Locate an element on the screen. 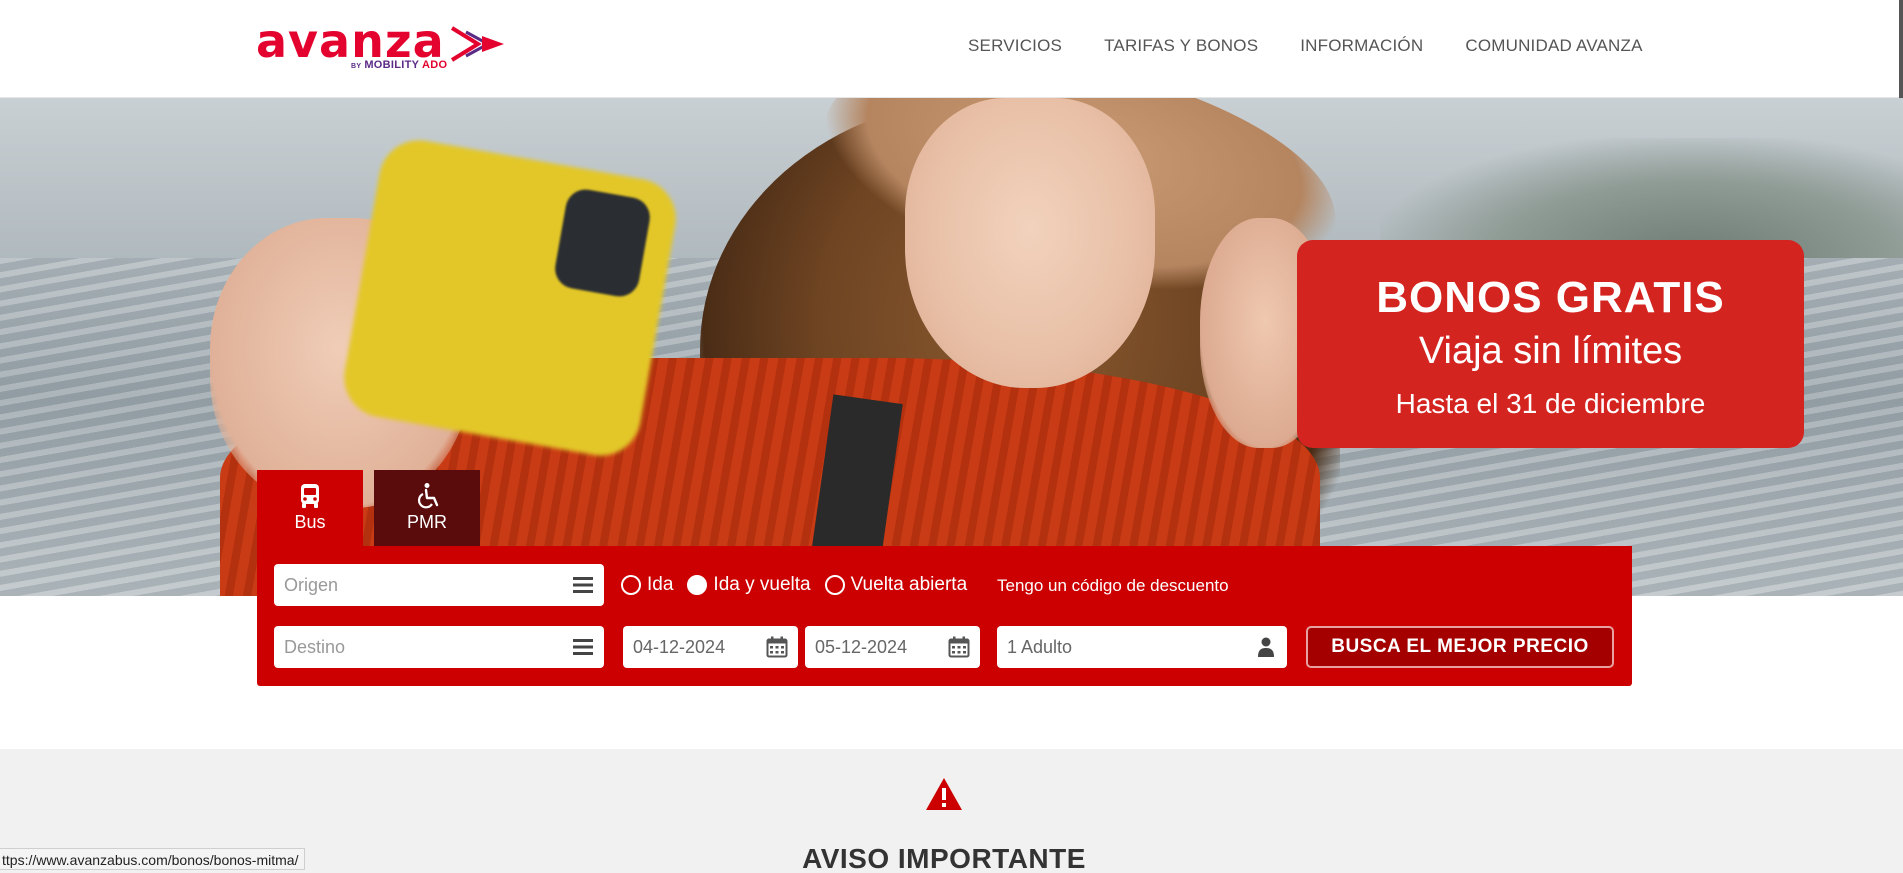  tab-pmr-label: PMR is located at coordinates (427, 522).